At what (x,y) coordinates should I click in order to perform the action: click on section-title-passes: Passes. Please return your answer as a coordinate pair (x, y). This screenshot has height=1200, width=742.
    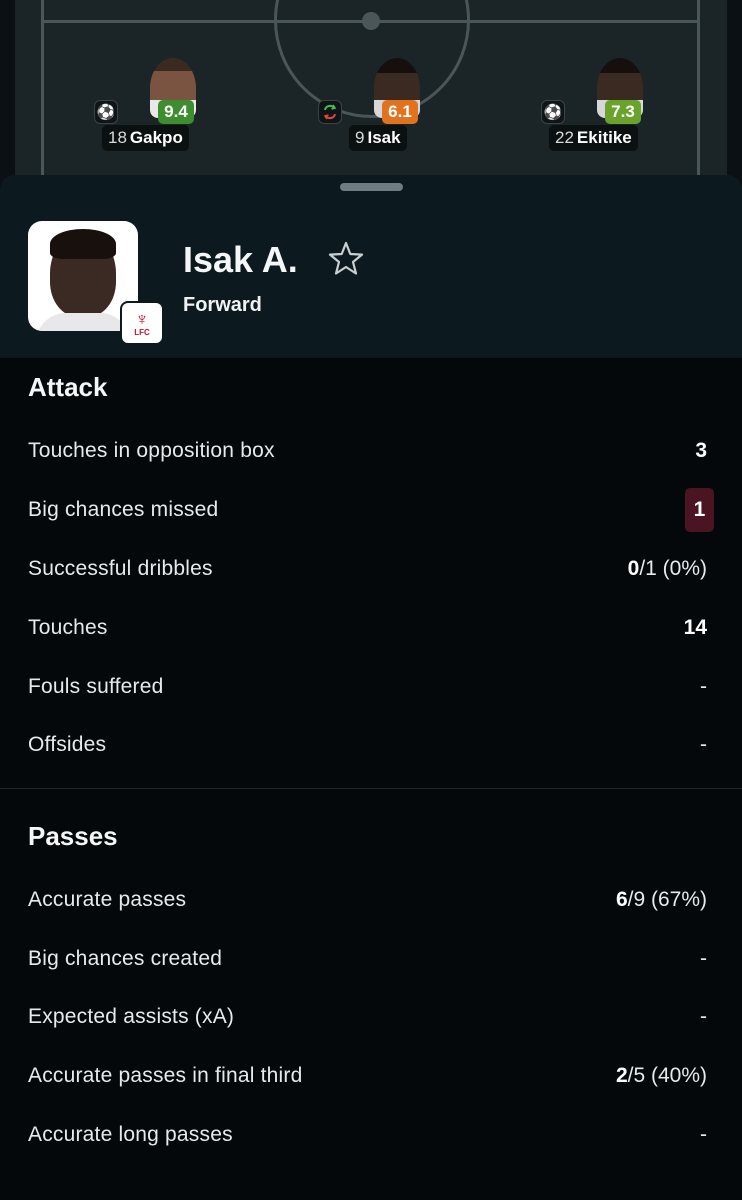
    Looking at the image, I should click on (73, 836).